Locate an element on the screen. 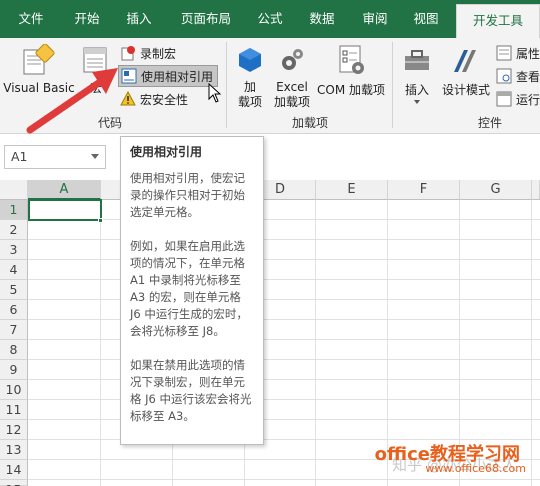  row-header-11: 11 is located at coordinates (14, 410).